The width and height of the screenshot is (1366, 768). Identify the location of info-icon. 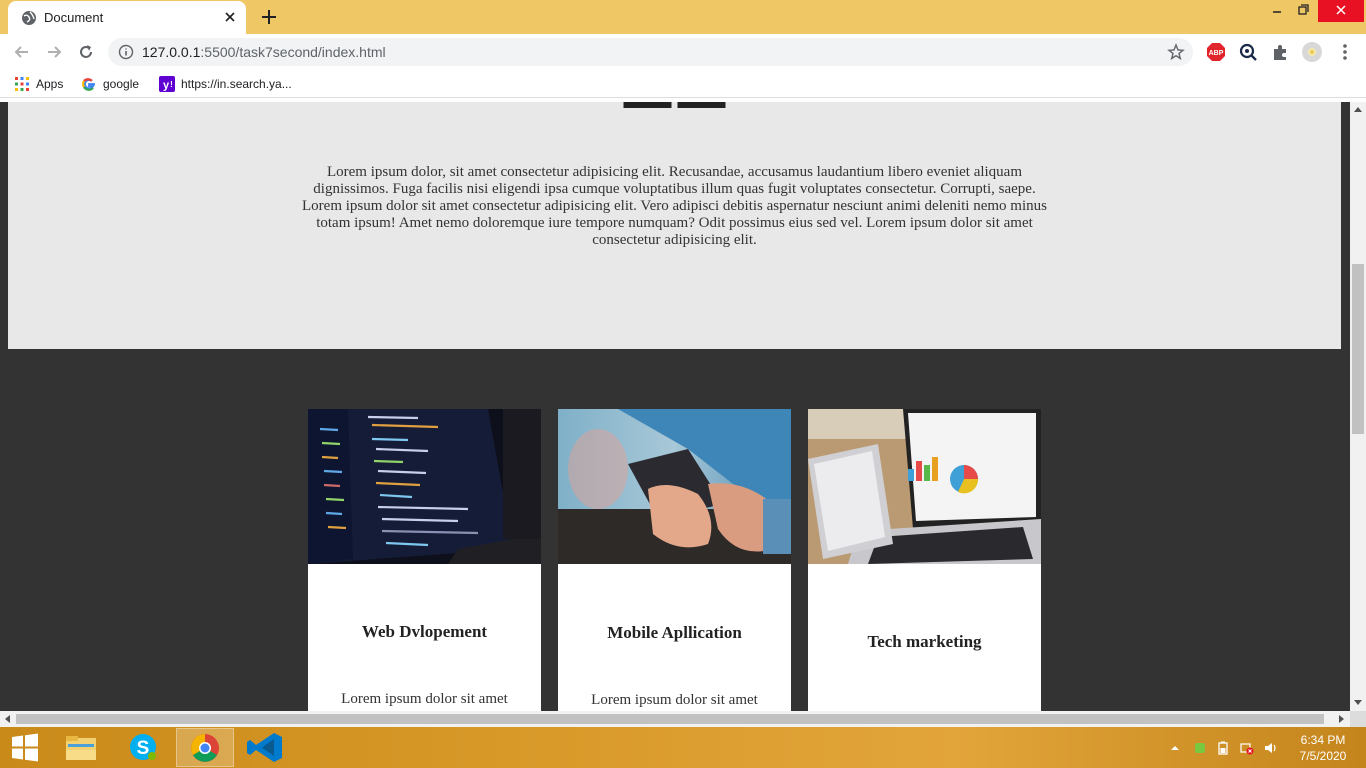
(126, 52).